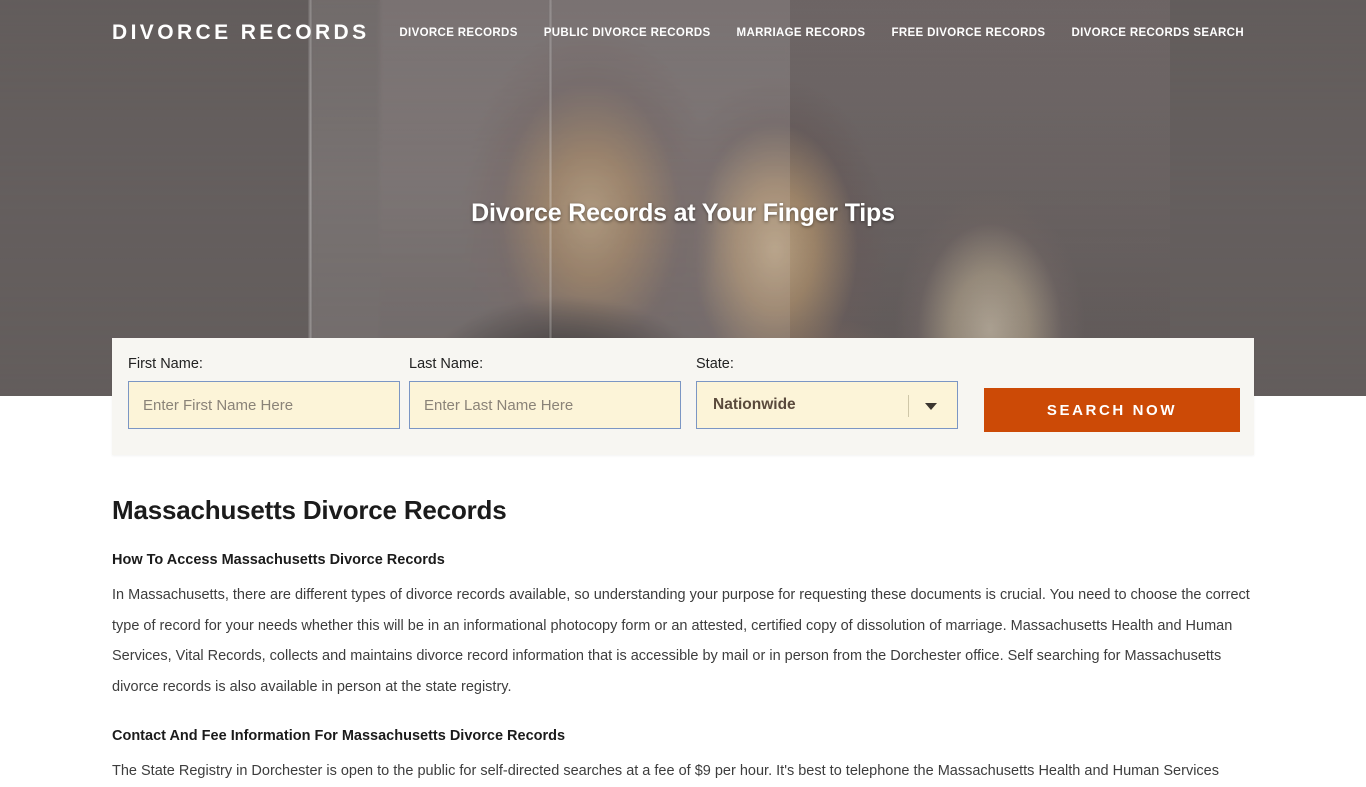 This screenshot has width=1366, height=787. What do you see at coordinates (545, 405) in the screenshot?
I see `last-name-input` at bounding box center [545, 405].